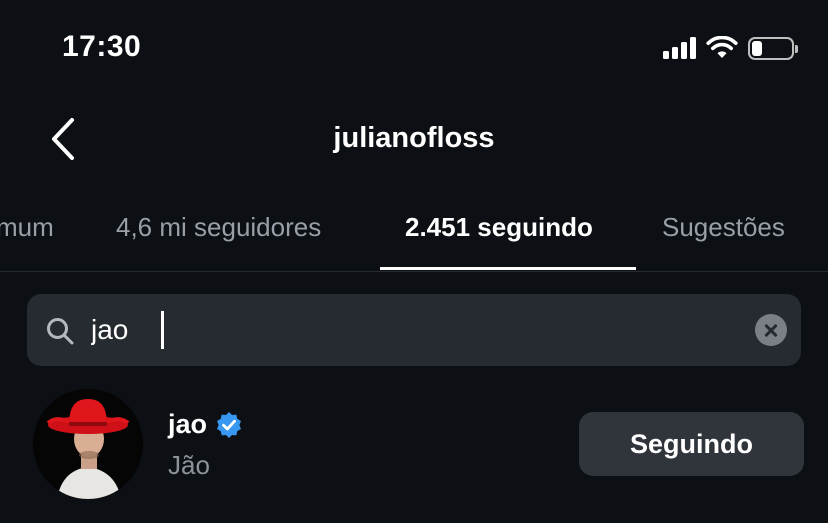 This screenshot has height=523, width=828. Describe the element at coordinates (508, 268) in the screenshot. I see `active-tab-indicator` at that location.